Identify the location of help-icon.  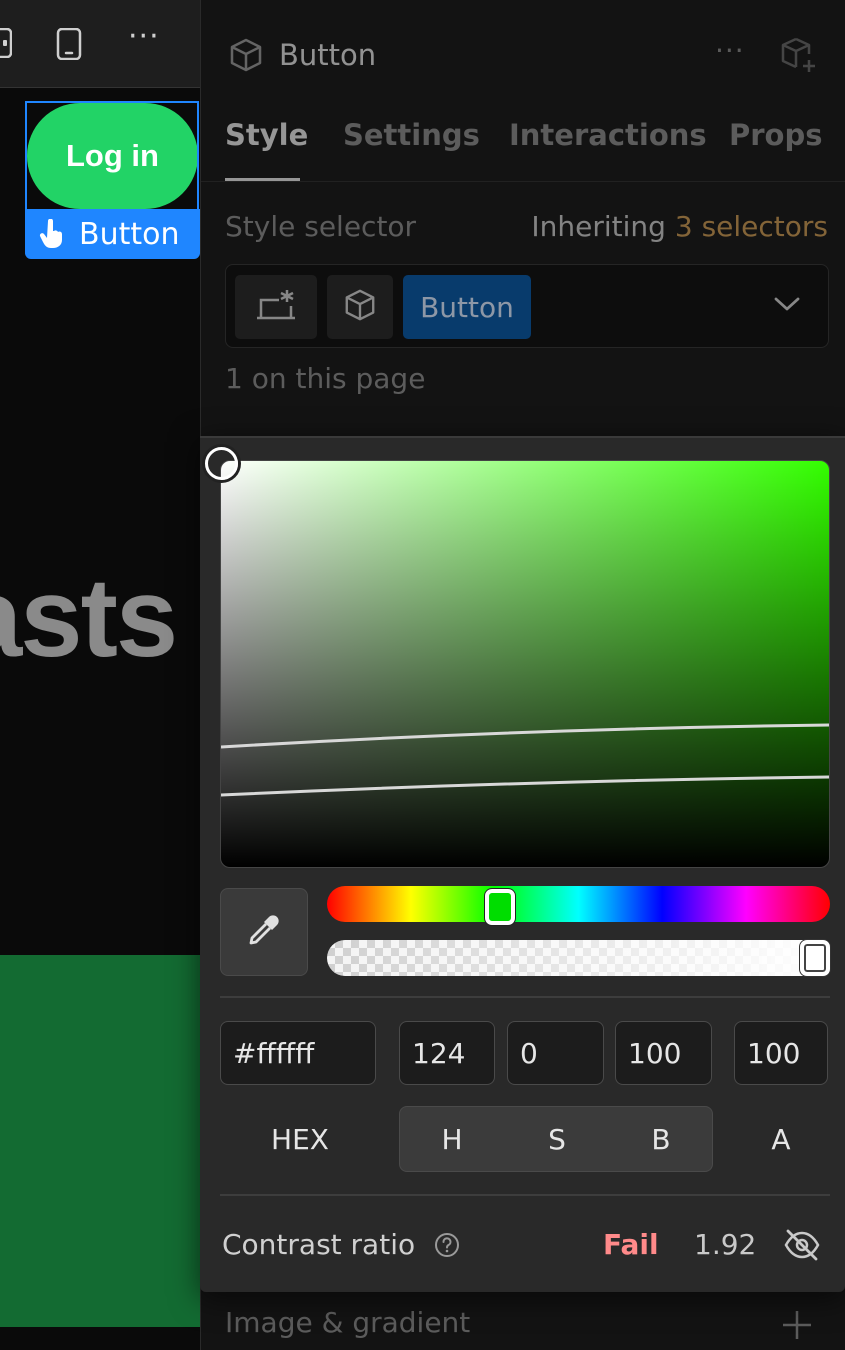
(447, 1247).